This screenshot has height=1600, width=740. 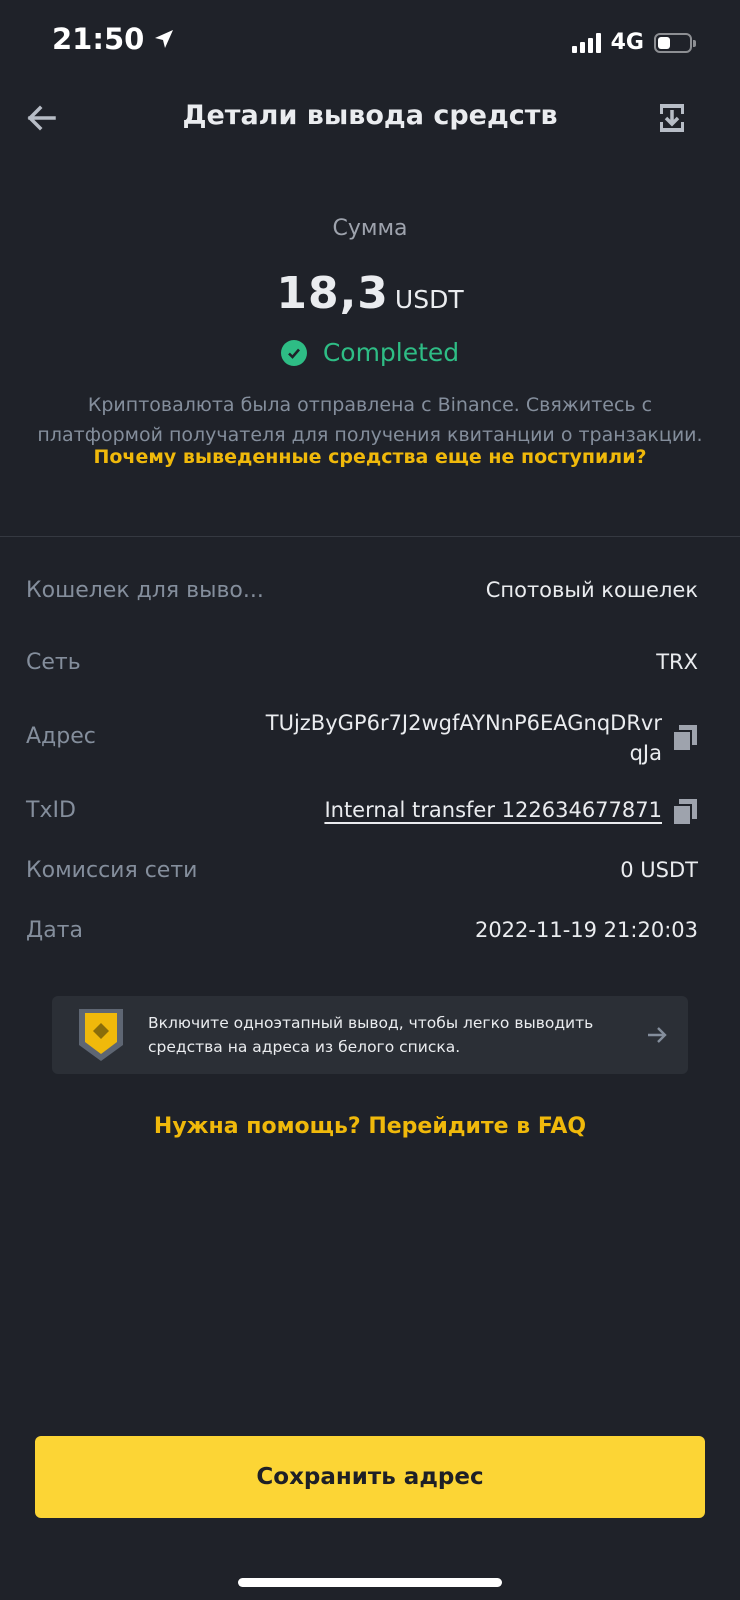 What do you see at coordinates (293, 352) in the screenshot?
I see `check-circle-icon` at bounding box center [293, 352].